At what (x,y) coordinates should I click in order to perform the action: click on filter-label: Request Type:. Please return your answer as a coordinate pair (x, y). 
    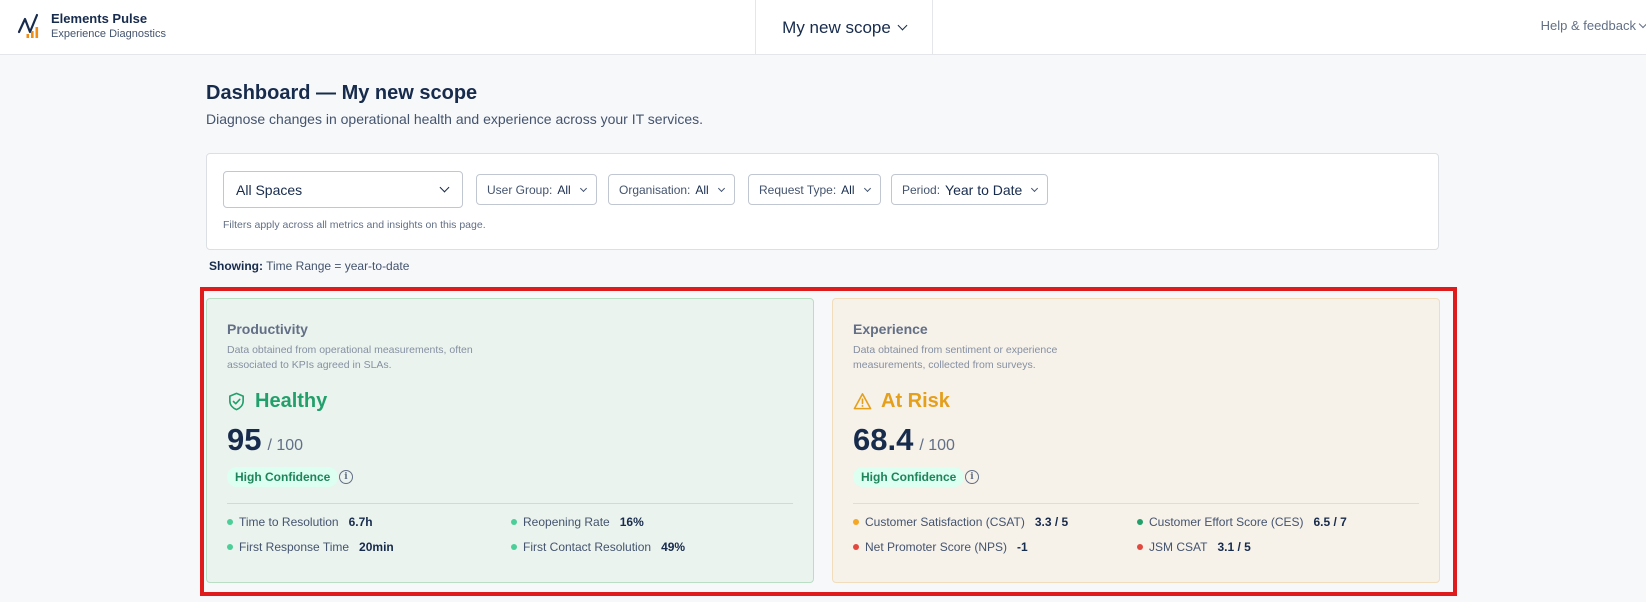
    Looking at the image, I should click on (798, 189).